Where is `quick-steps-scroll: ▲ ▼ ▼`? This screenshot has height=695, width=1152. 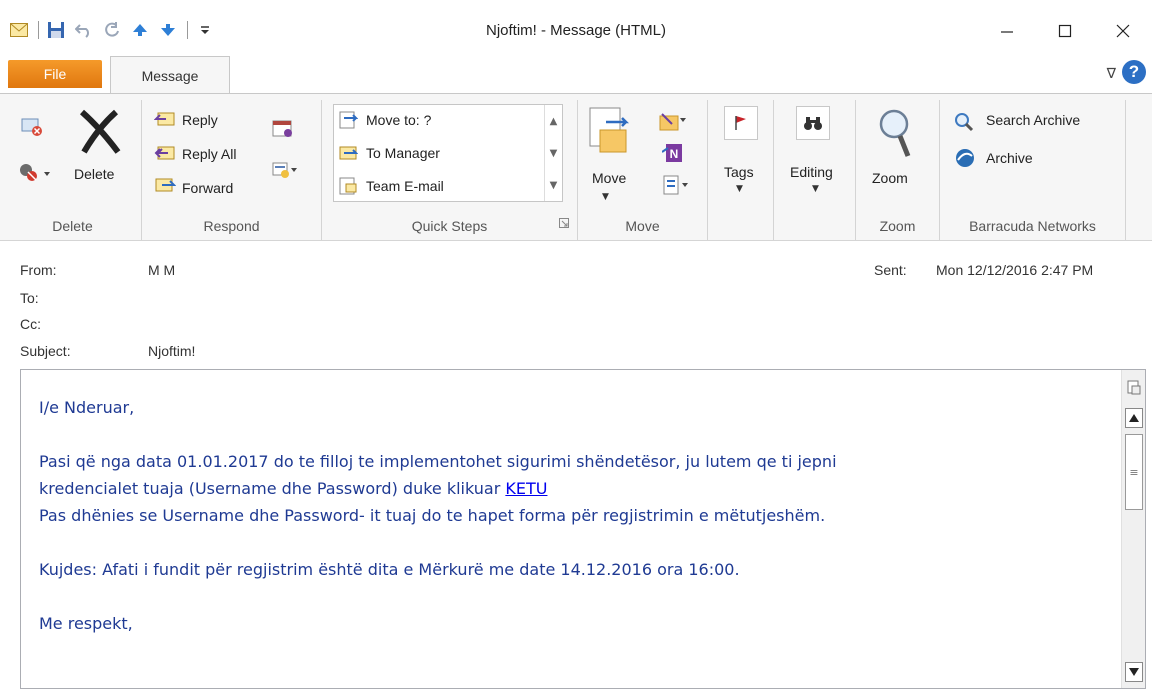 quick-steps-scroll: ▲ ▼ ▼ is located at coordinates (553, 153).